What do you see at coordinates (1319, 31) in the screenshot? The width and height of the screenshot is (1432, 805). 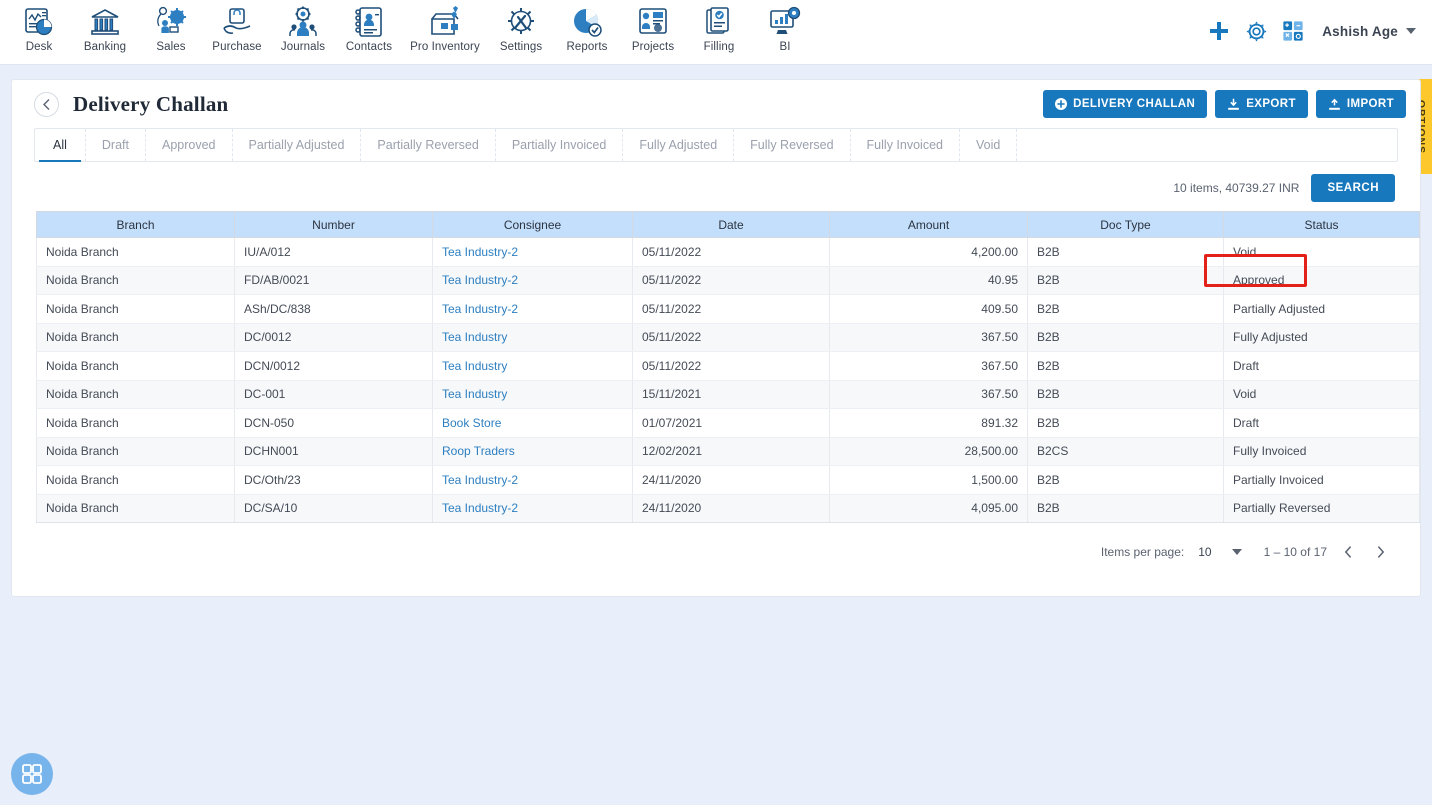 I see `nav-right-actions: Ashish Age` at bounding box center [1319, 31].